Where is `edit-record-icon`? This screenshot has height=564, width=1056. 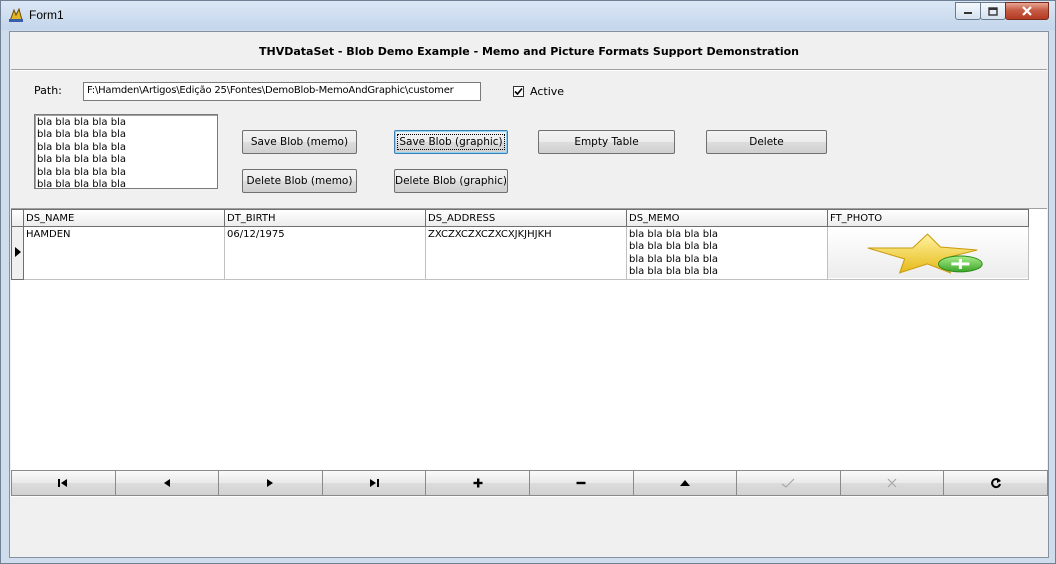
edit-record-icon is located at coordinates (684, 483).